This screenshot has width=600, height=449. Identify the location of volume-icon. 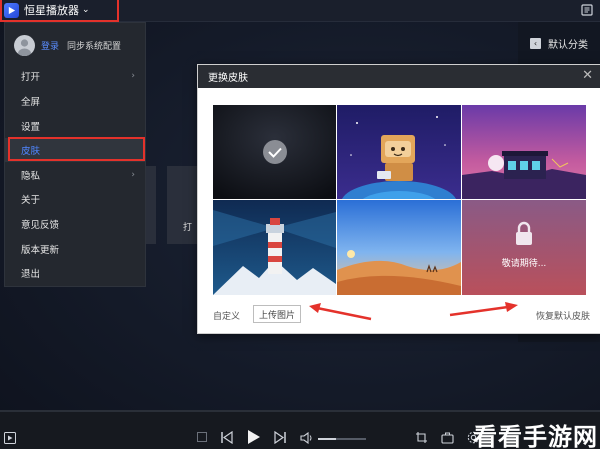
(307, 438).